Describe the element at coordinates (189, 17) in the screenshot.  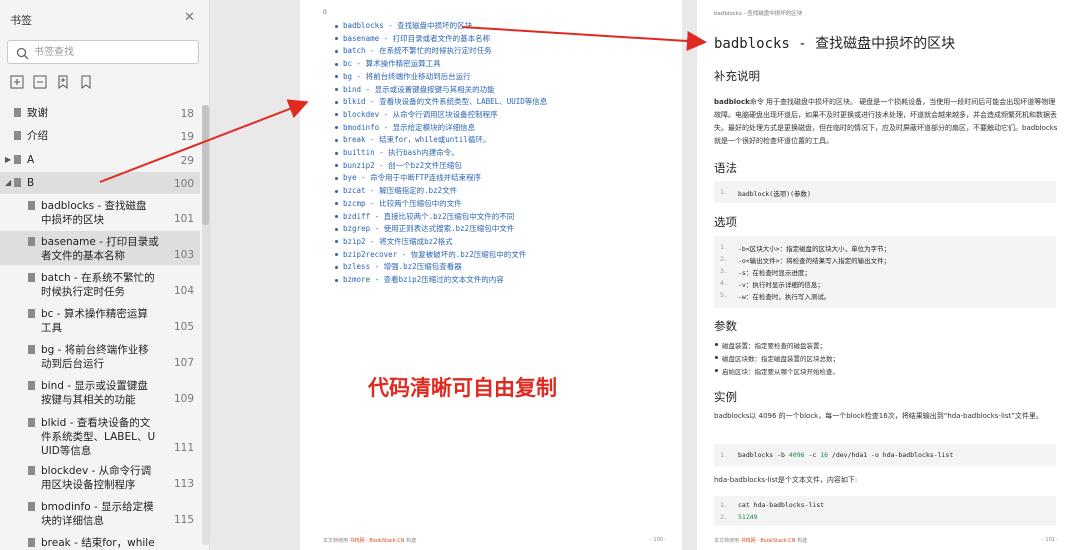
I see `close-icon: ✕` at that location.